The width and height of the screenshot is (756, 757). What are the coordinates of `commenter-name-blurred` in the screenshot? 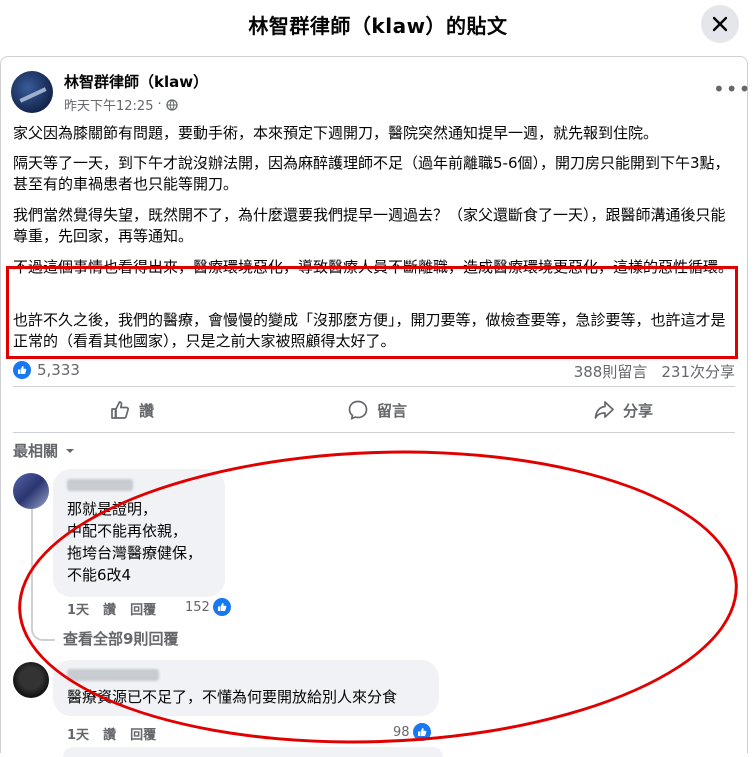 It's located at (100, 485).